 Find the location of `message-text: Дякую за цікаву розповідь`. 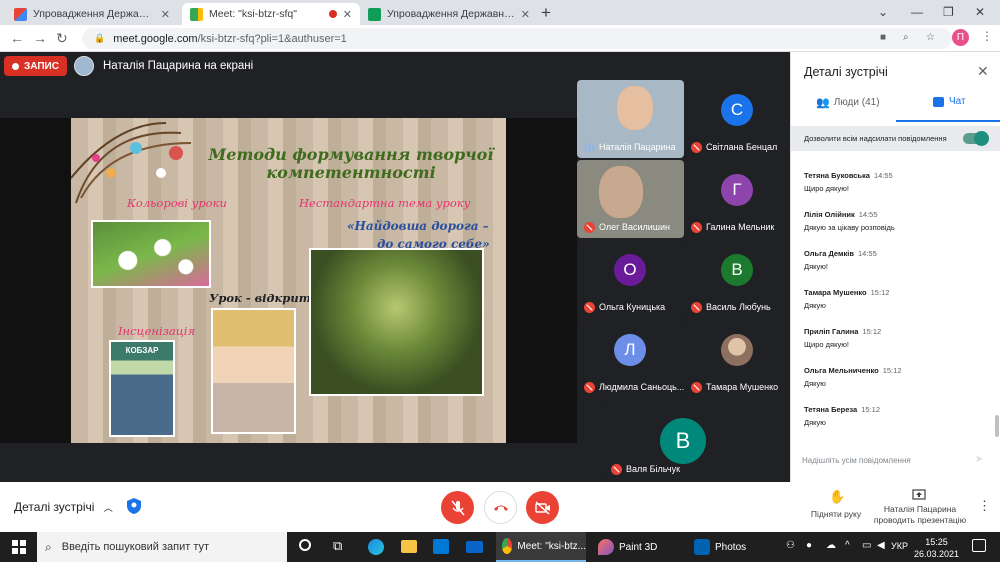

message-text: Дякую за цікаву розповідь is located at coordinates (849, 227).